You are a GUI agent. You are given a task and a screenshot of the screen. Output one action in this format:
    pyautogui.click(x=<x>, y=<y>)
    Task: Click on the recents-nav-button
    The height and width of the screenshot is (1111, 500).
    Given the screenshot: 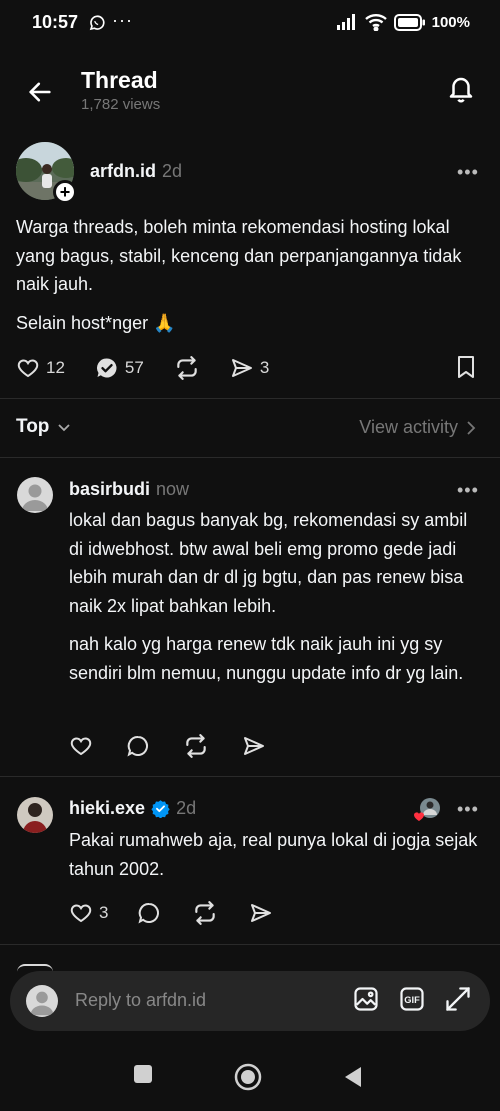 What is the action you would take?
    pyautogui.click(x=143, y=1074)
    